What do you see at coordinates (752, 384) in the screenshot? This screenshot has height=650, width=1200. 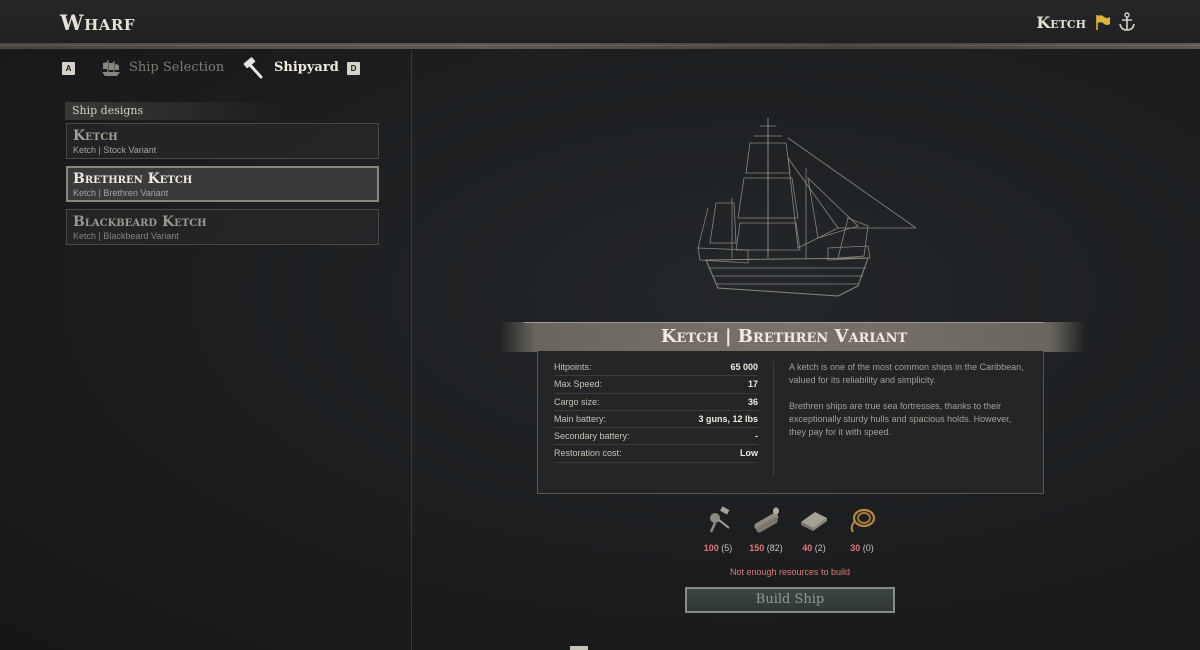 I see `stat-value: 17` at bounding box center [752, 384].